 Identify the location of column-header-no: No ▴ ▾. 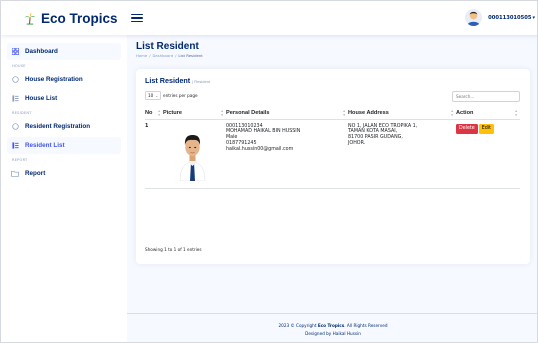
(154, 114).